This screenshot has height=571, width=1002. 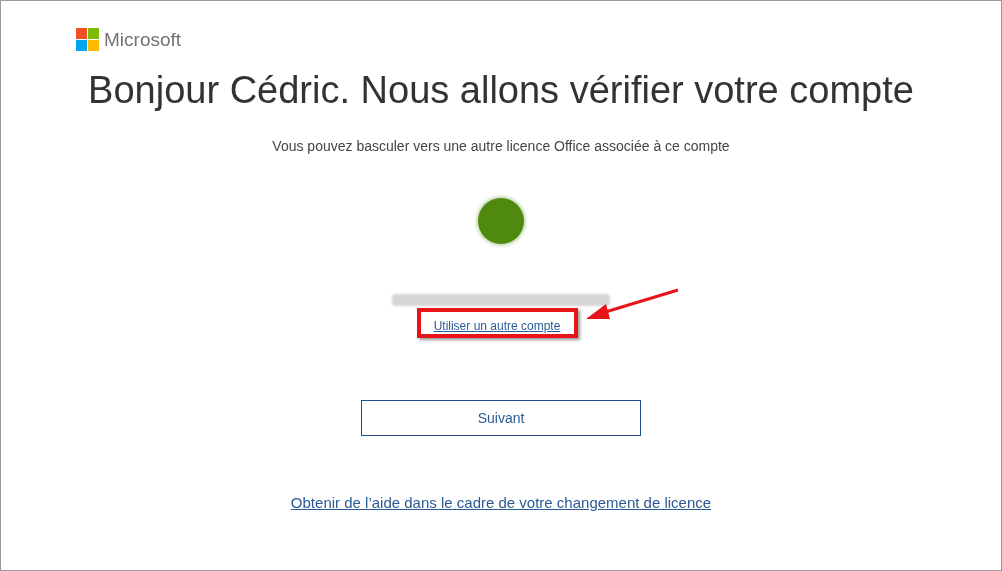 I want to click on avatar, so click(x=501, y=221).